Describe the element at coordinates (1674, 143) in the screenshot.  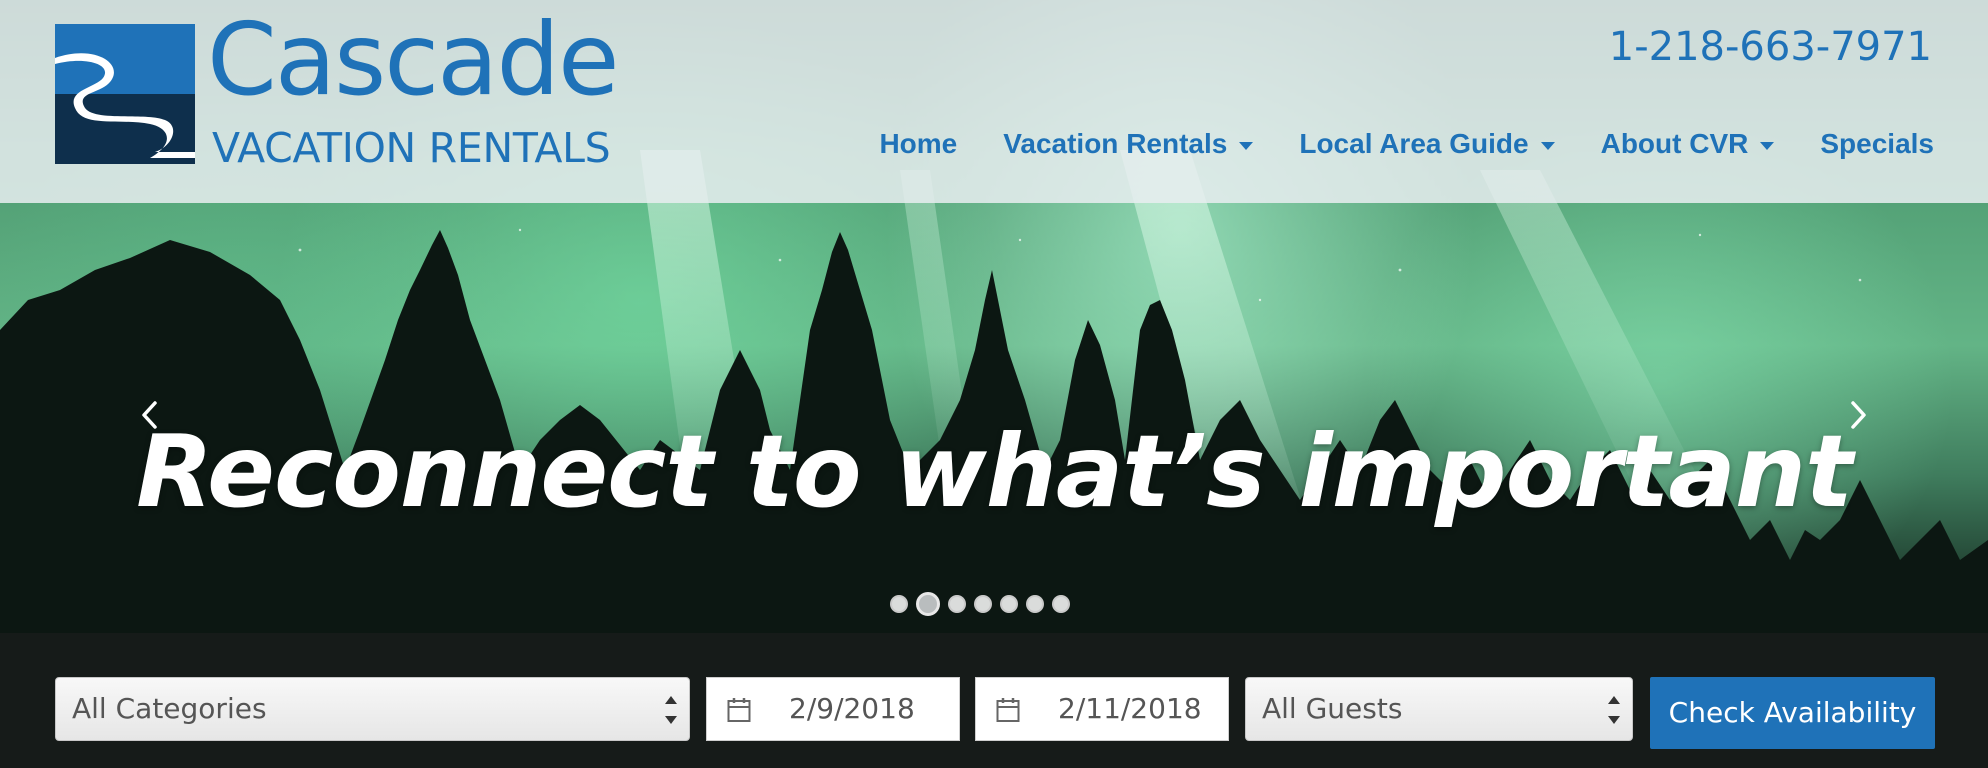
I see `nav-about-cvr-label: About CVR` at that location.